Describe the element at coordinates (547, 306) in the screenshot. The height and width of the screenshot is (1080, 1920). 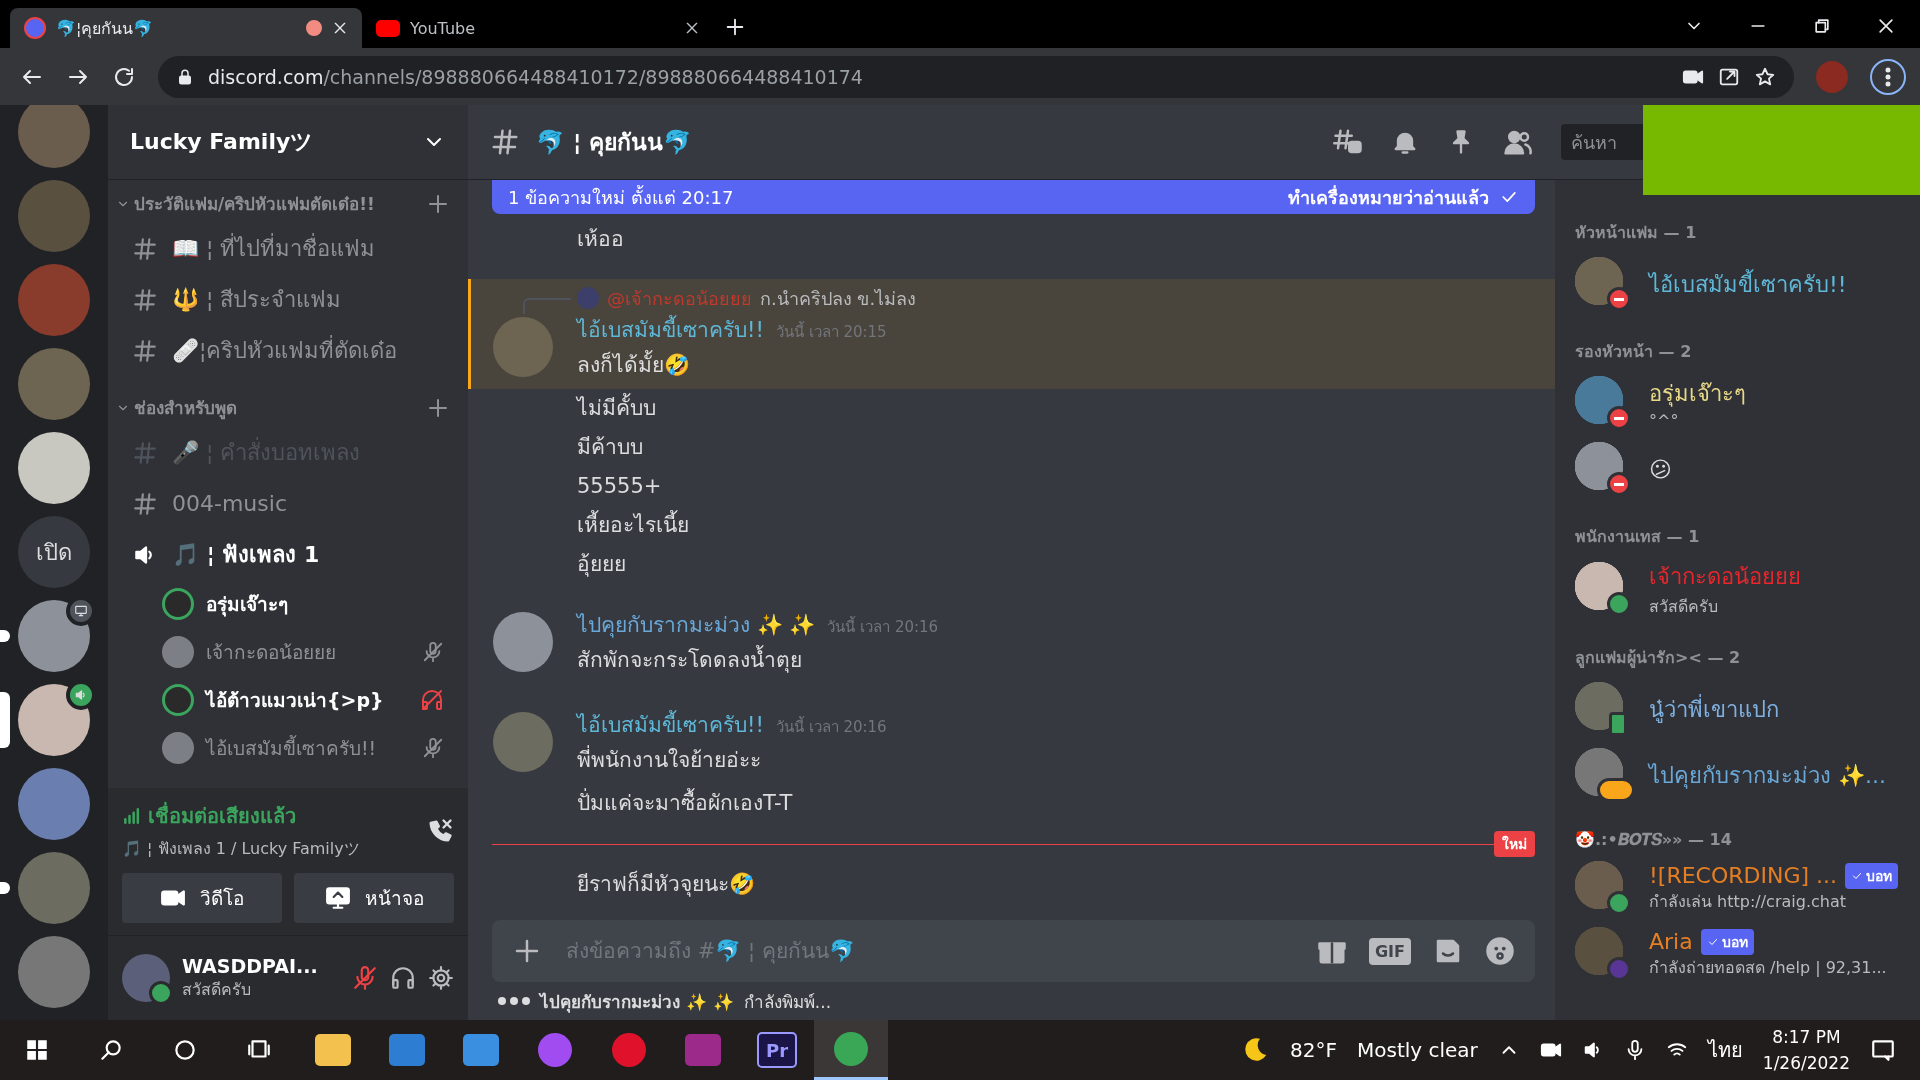
I see `reply-connector` at that location.